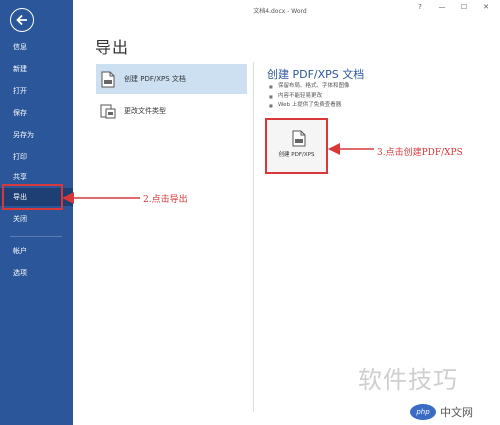 The height and width of the screenshot is (425, 500). I want to click on sidebar-item-save: 保存, so click(36, 113).